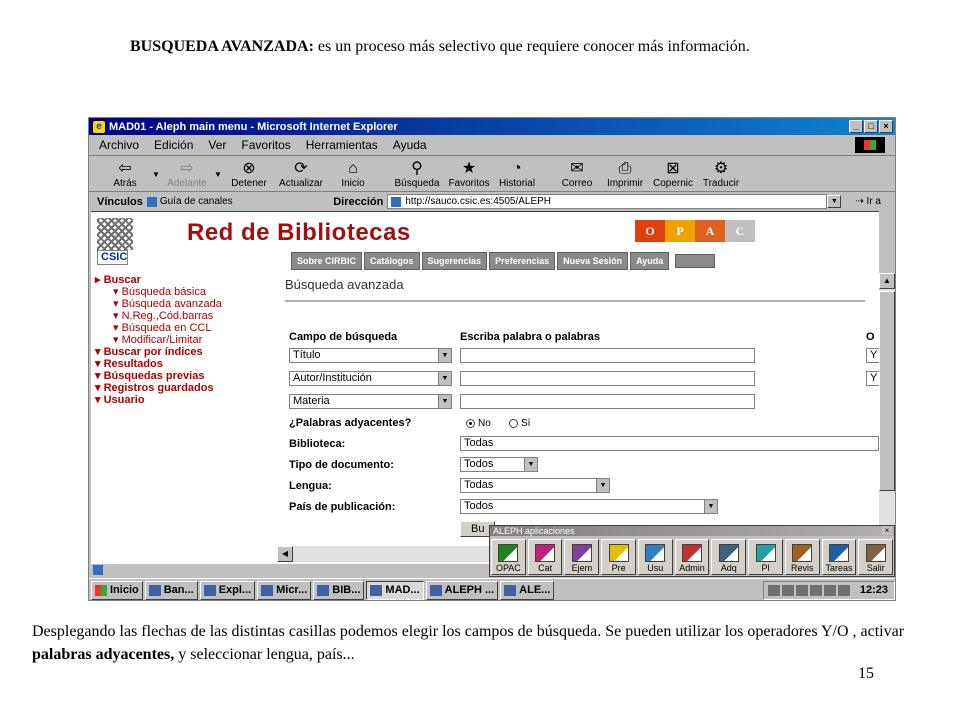  Describe the element at coordinates (625, 183) in the screenshot. I see `imprimir-label: Imprimir` at that location.